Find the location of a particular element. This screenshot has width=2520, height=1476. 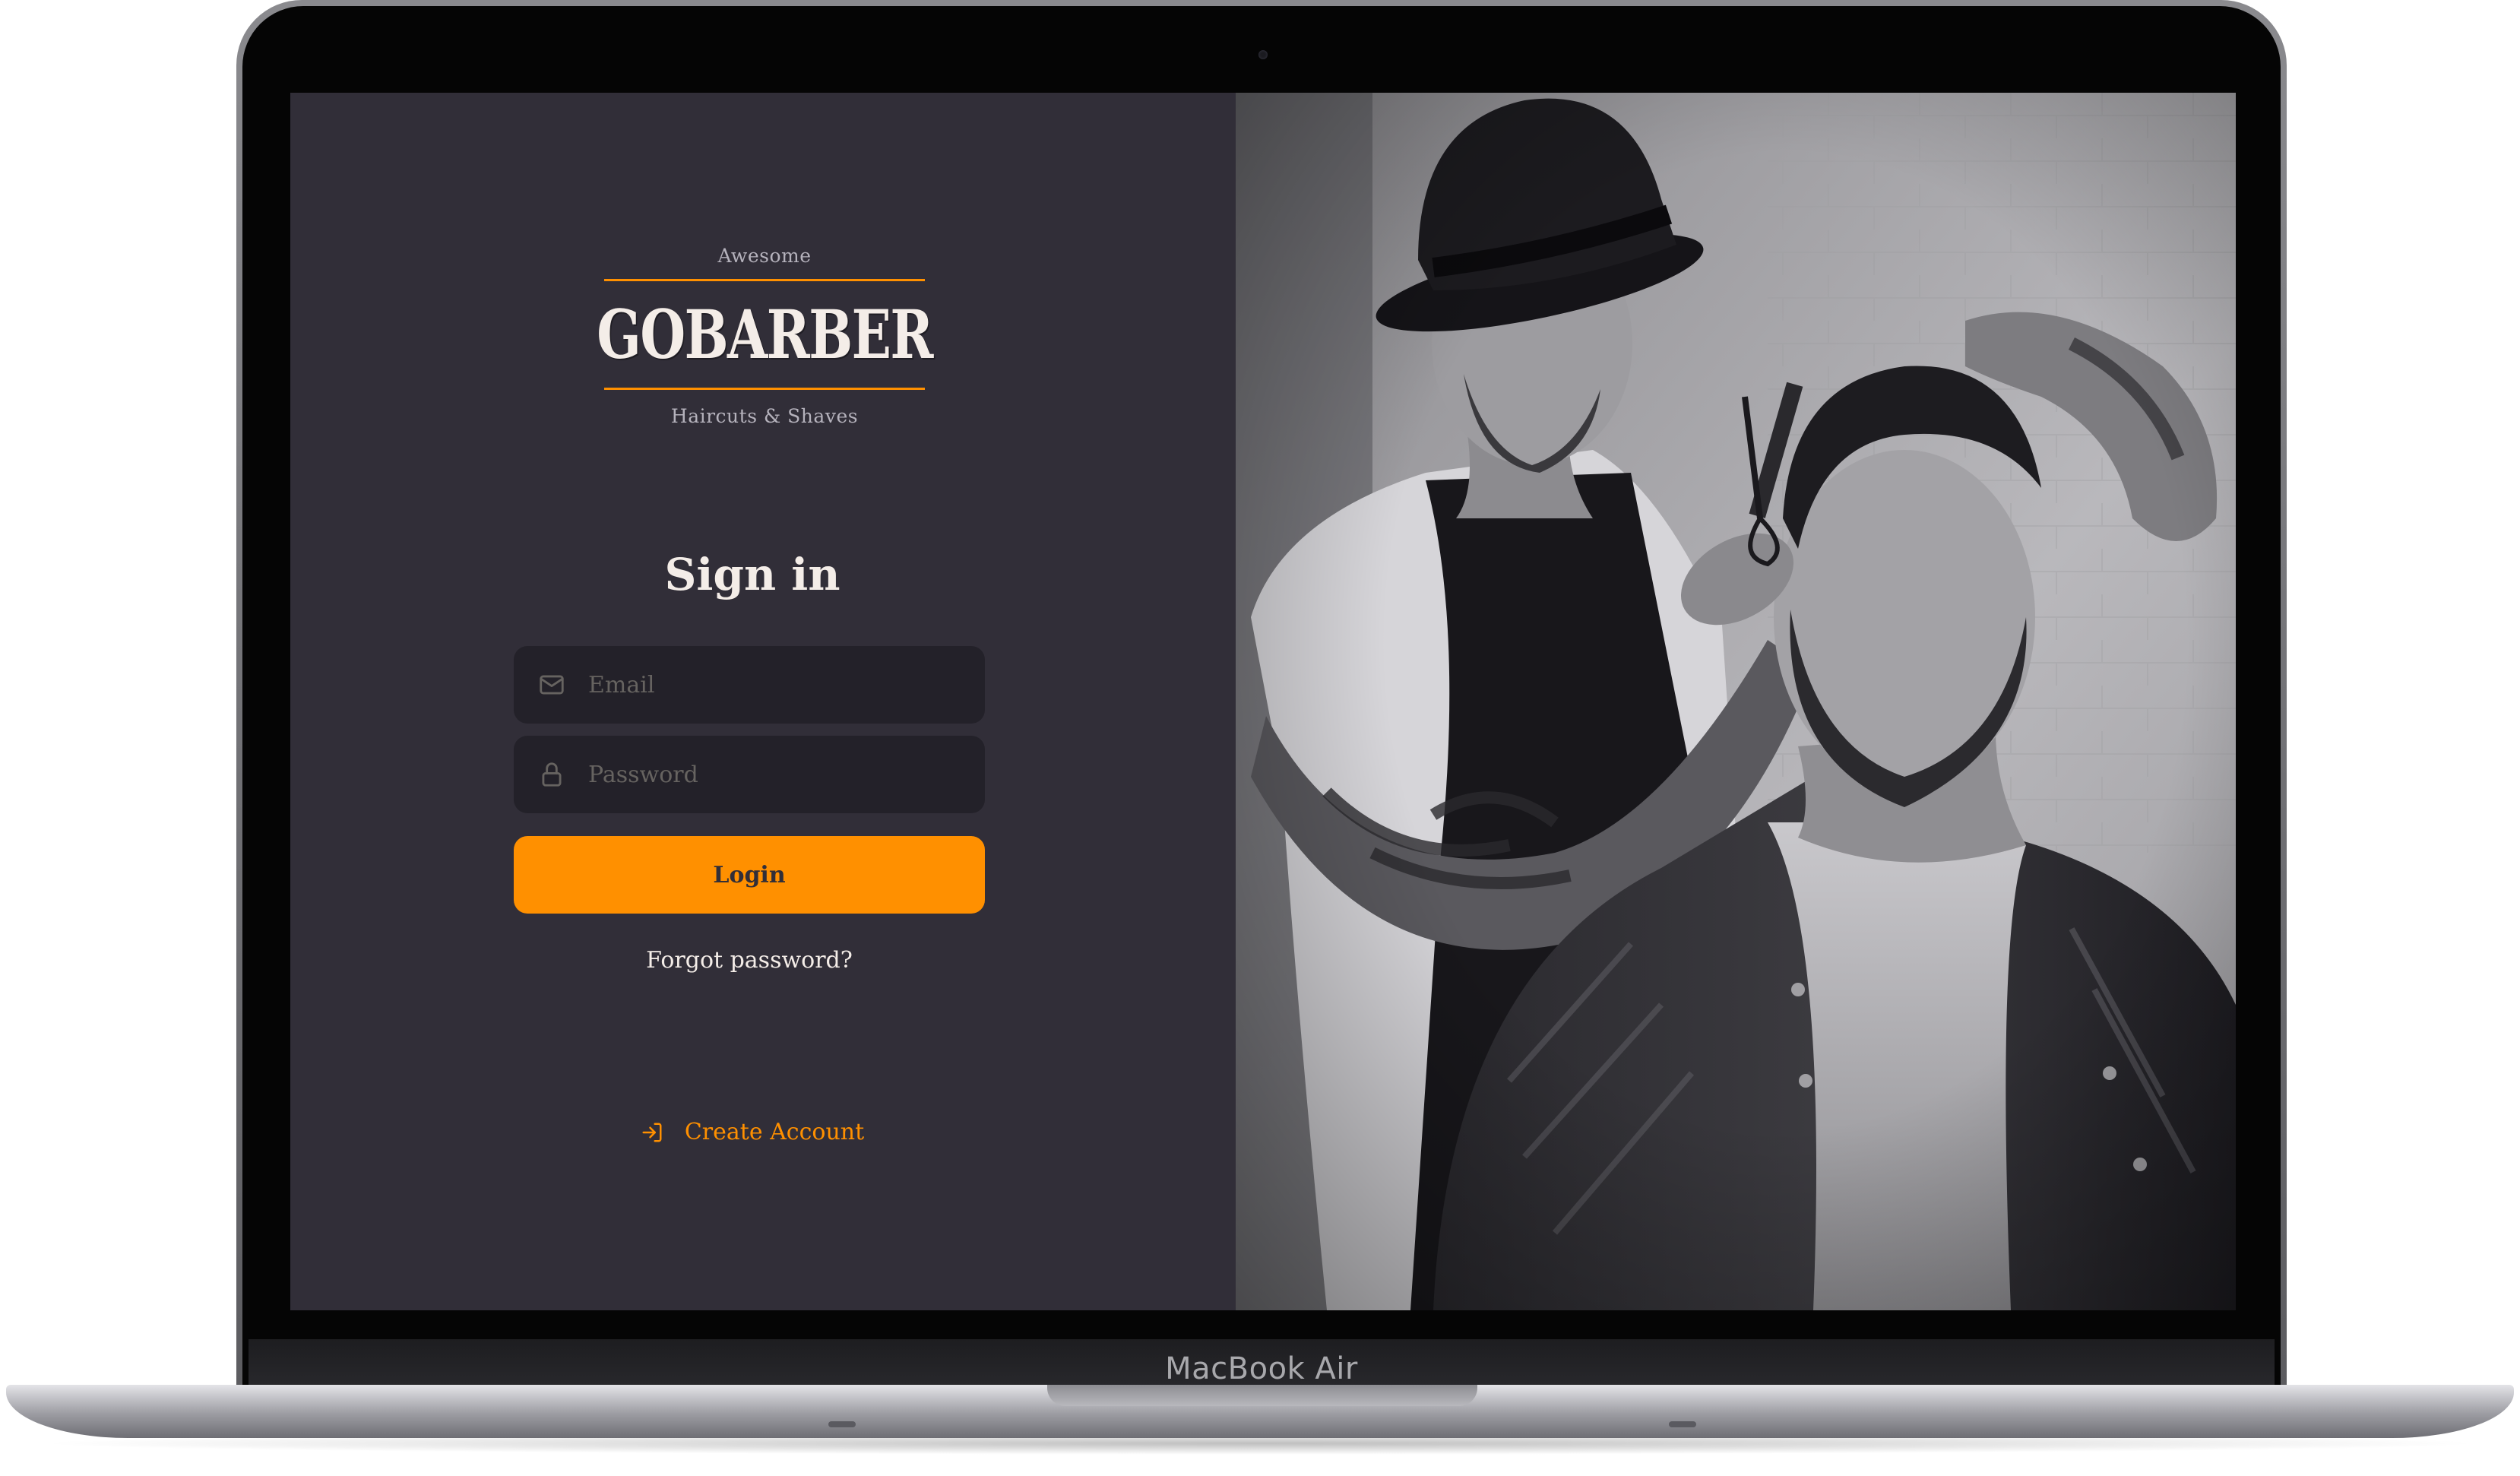

gobarber-logo: Awesome GOBARBER Haircuts & Shaves is located at coordinates (764, 347).